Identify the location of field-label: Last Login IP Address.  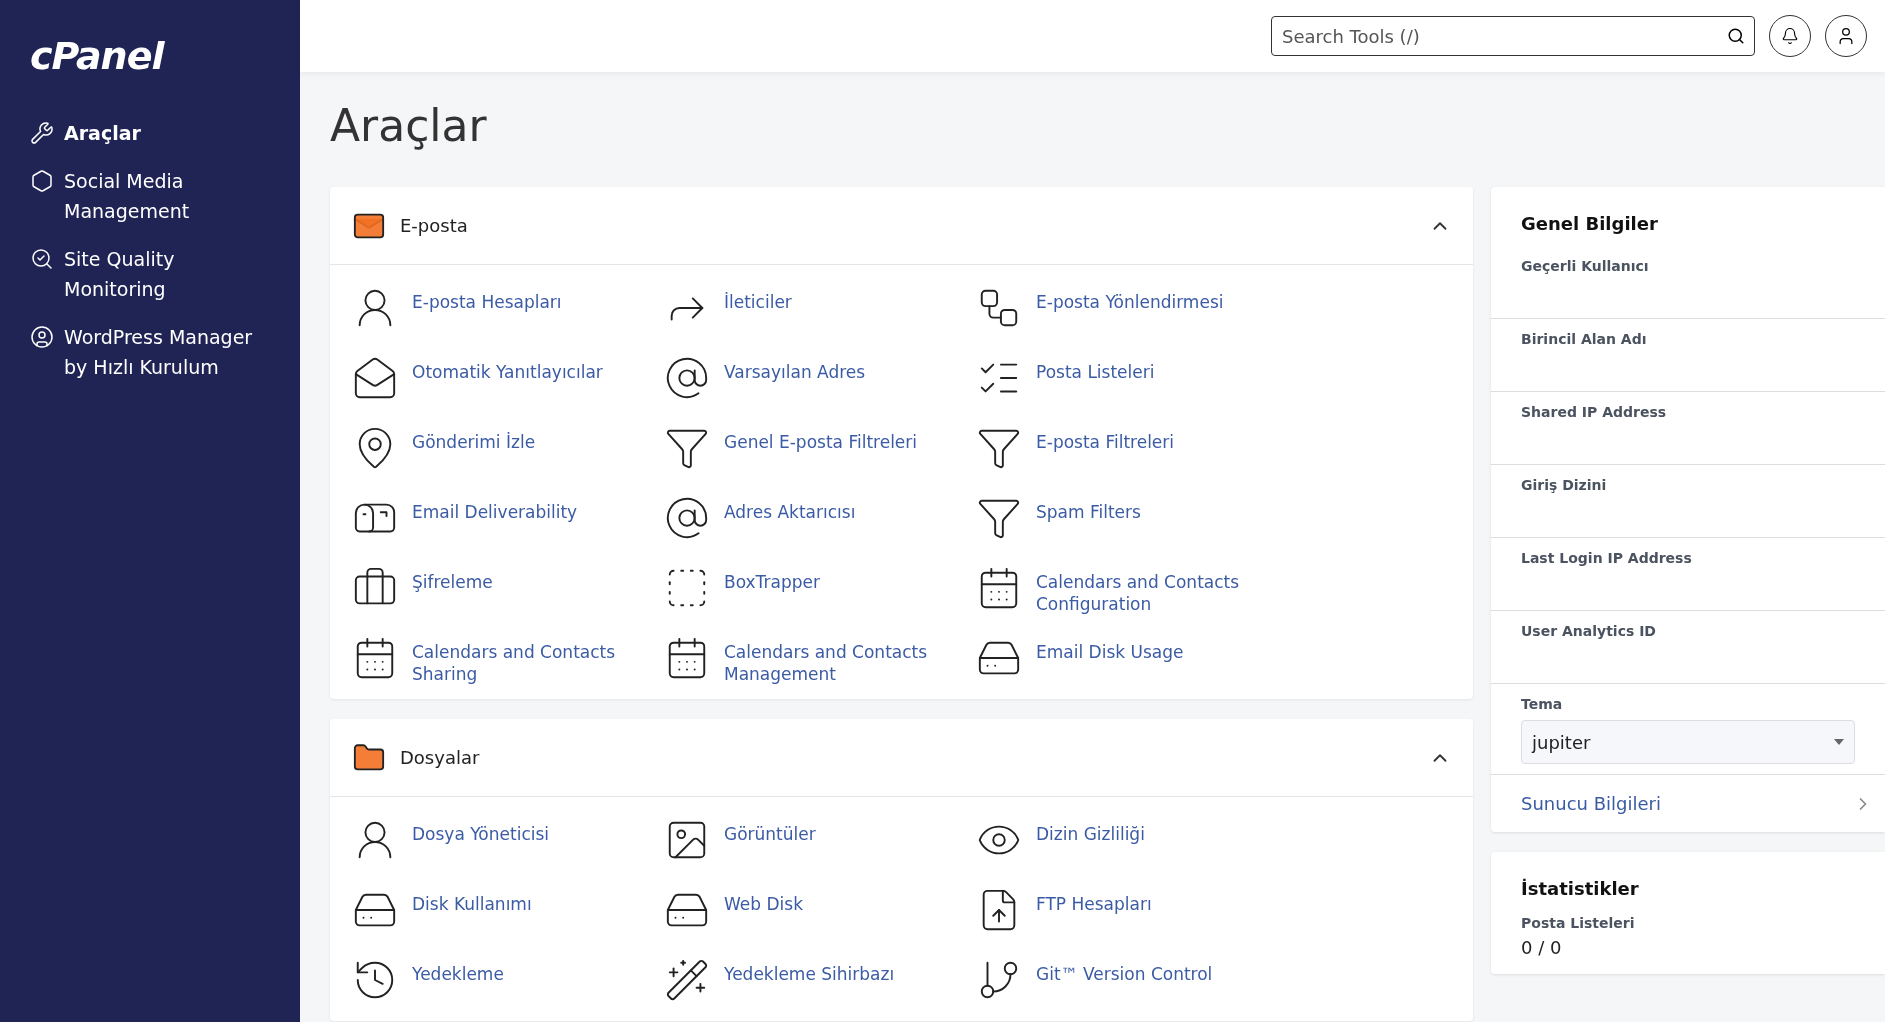
(1607, 558).